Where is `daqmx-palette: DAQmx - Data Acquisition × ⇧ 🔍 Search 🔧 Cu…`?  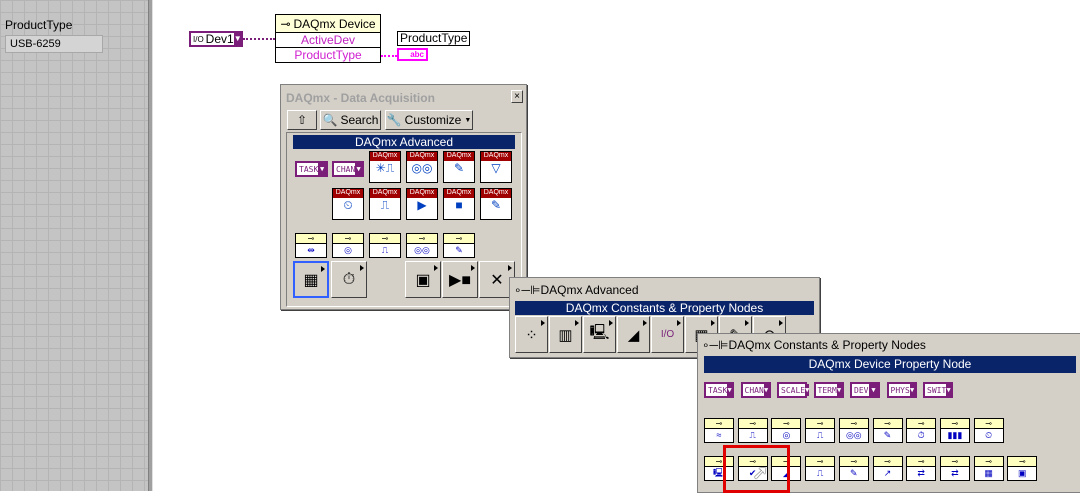
daqmx-palette: DAQmx - Data Acquisition × ⇧ 🔍 Search 🔧 Cu… is located at coordinates (403, 197).